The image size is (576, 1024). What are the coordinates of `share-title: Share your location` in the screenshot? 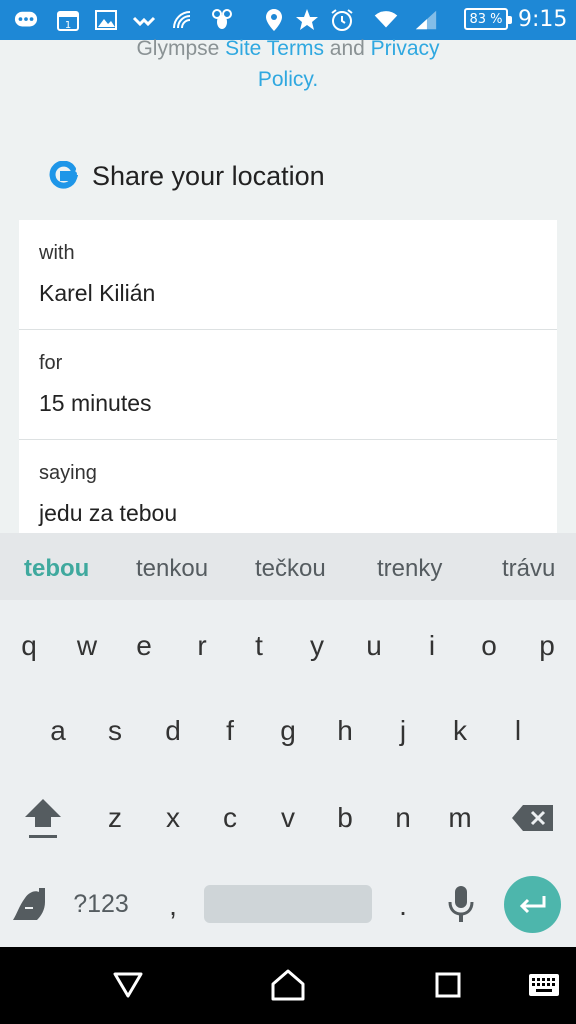 It's located at (208, 175).